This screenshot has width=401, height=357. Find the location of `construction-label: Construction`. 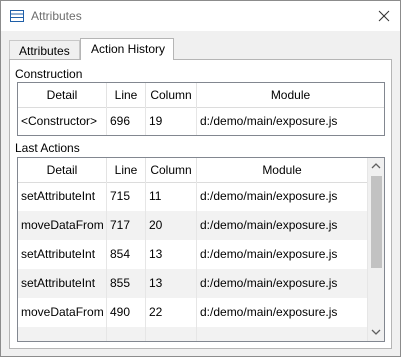

construction-label: Construction is located at coordinates (49, 74).